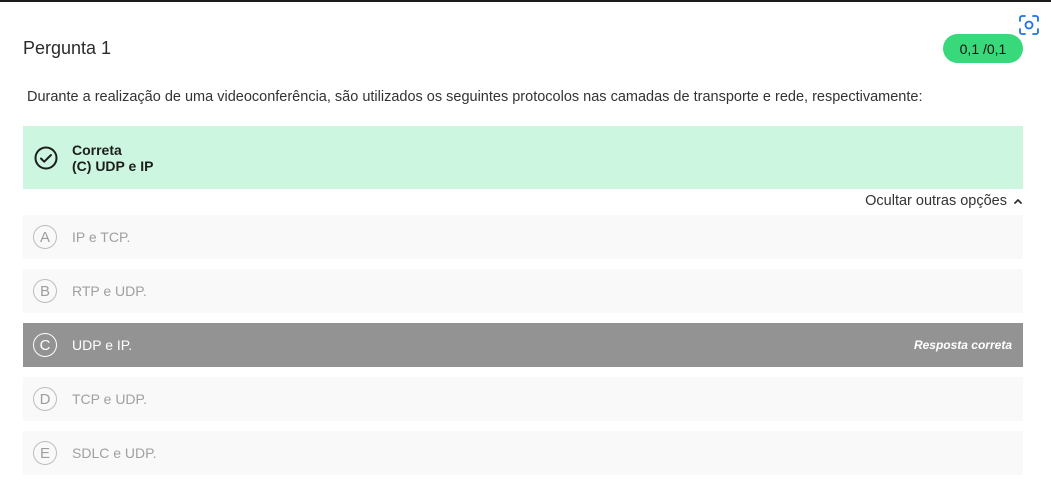 This screenshot has height=497, width=1051. Describe the element at coordinates (102, 345) in the screenshot. I see `option-text: UDP e IP.` at that location.